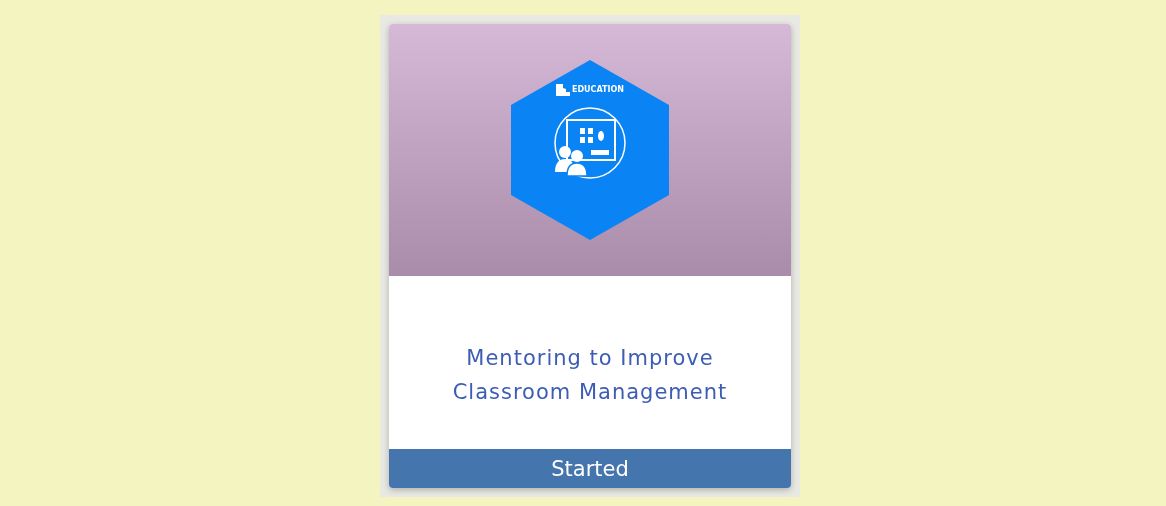 The image size is (1166, 506). What do you see at coordinates (590, 468) in the screenshot?
I see `status-bar: Started` at bounding box center [590, 468].